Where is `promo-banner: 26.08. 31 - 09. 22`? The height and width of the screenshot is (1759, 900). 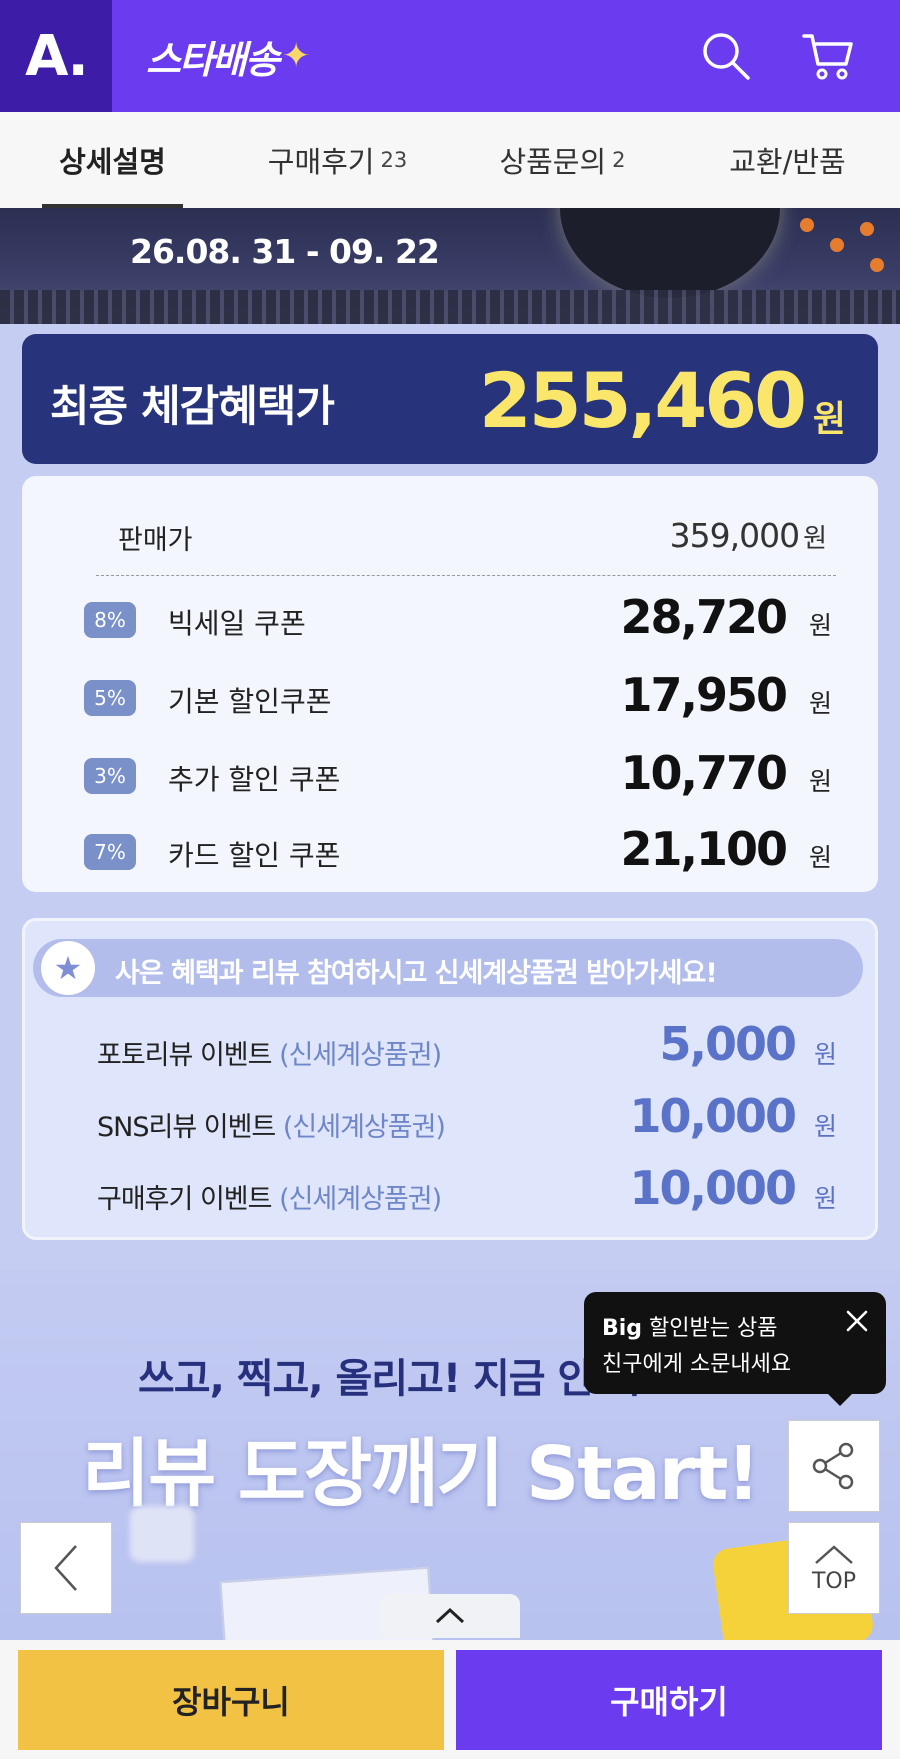
promo-banner: 26.08. 31 - 09. 22 is located at coordinates (450, 266).